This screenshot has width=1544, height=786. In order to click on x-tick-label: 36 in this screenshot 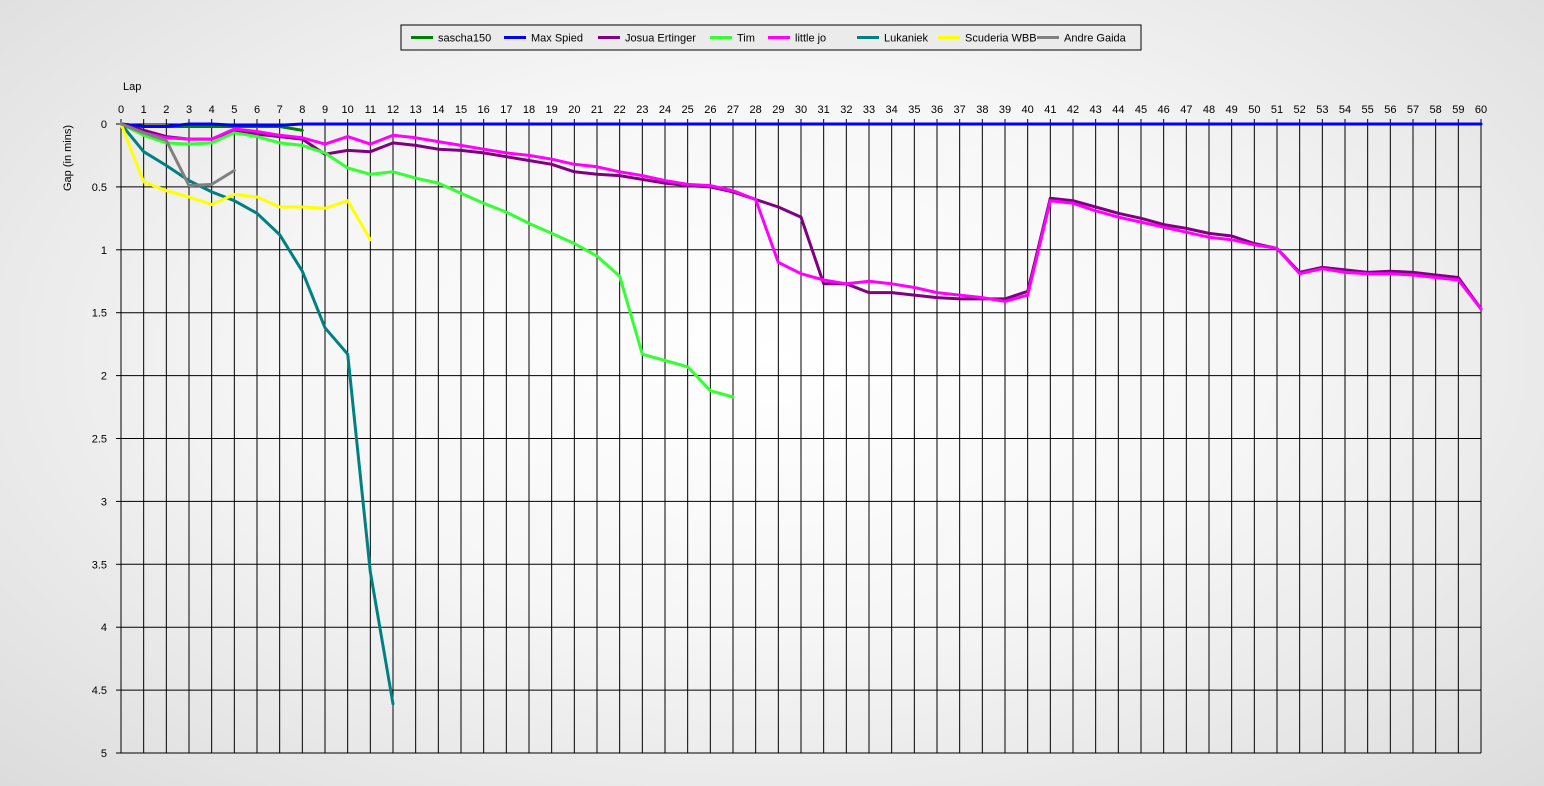, I will do `click(937, 110)`.